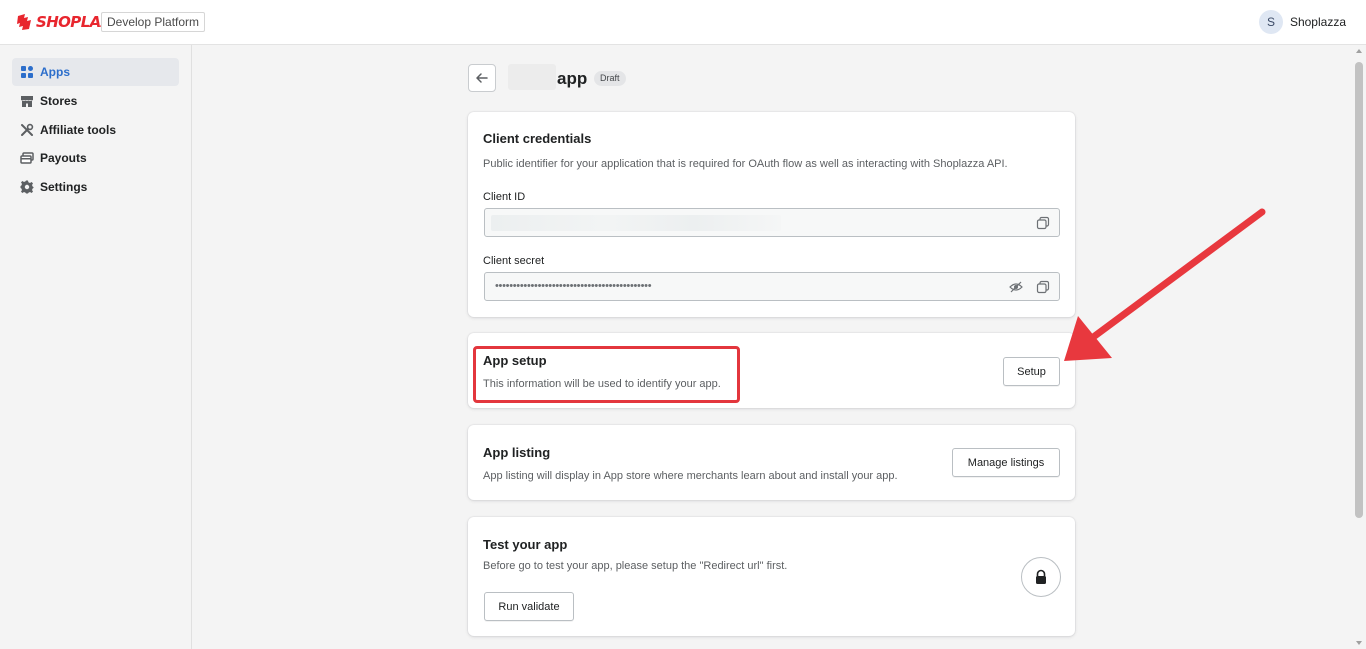  I want to click on lock-button, so click(1041, 577).